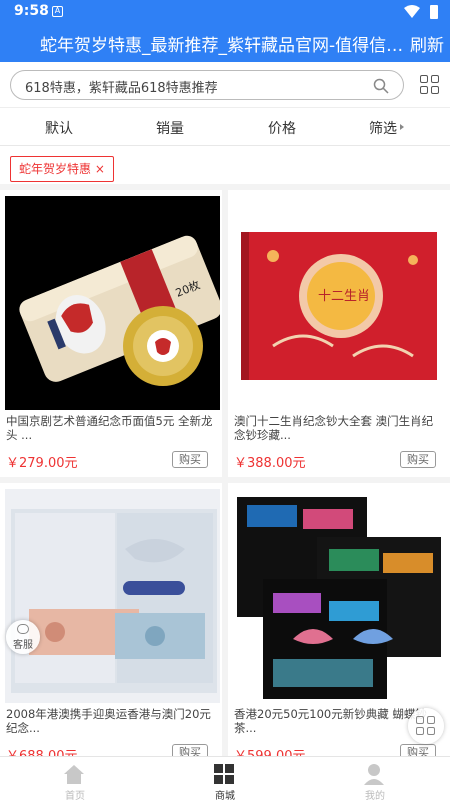 This screenshot has height=802, width=450. What do you see at coordinates (62, 169) in the screenshot?
I see `filter-chip: 蛇年贺岁特惠 ×` at bounding box center [62, 169].